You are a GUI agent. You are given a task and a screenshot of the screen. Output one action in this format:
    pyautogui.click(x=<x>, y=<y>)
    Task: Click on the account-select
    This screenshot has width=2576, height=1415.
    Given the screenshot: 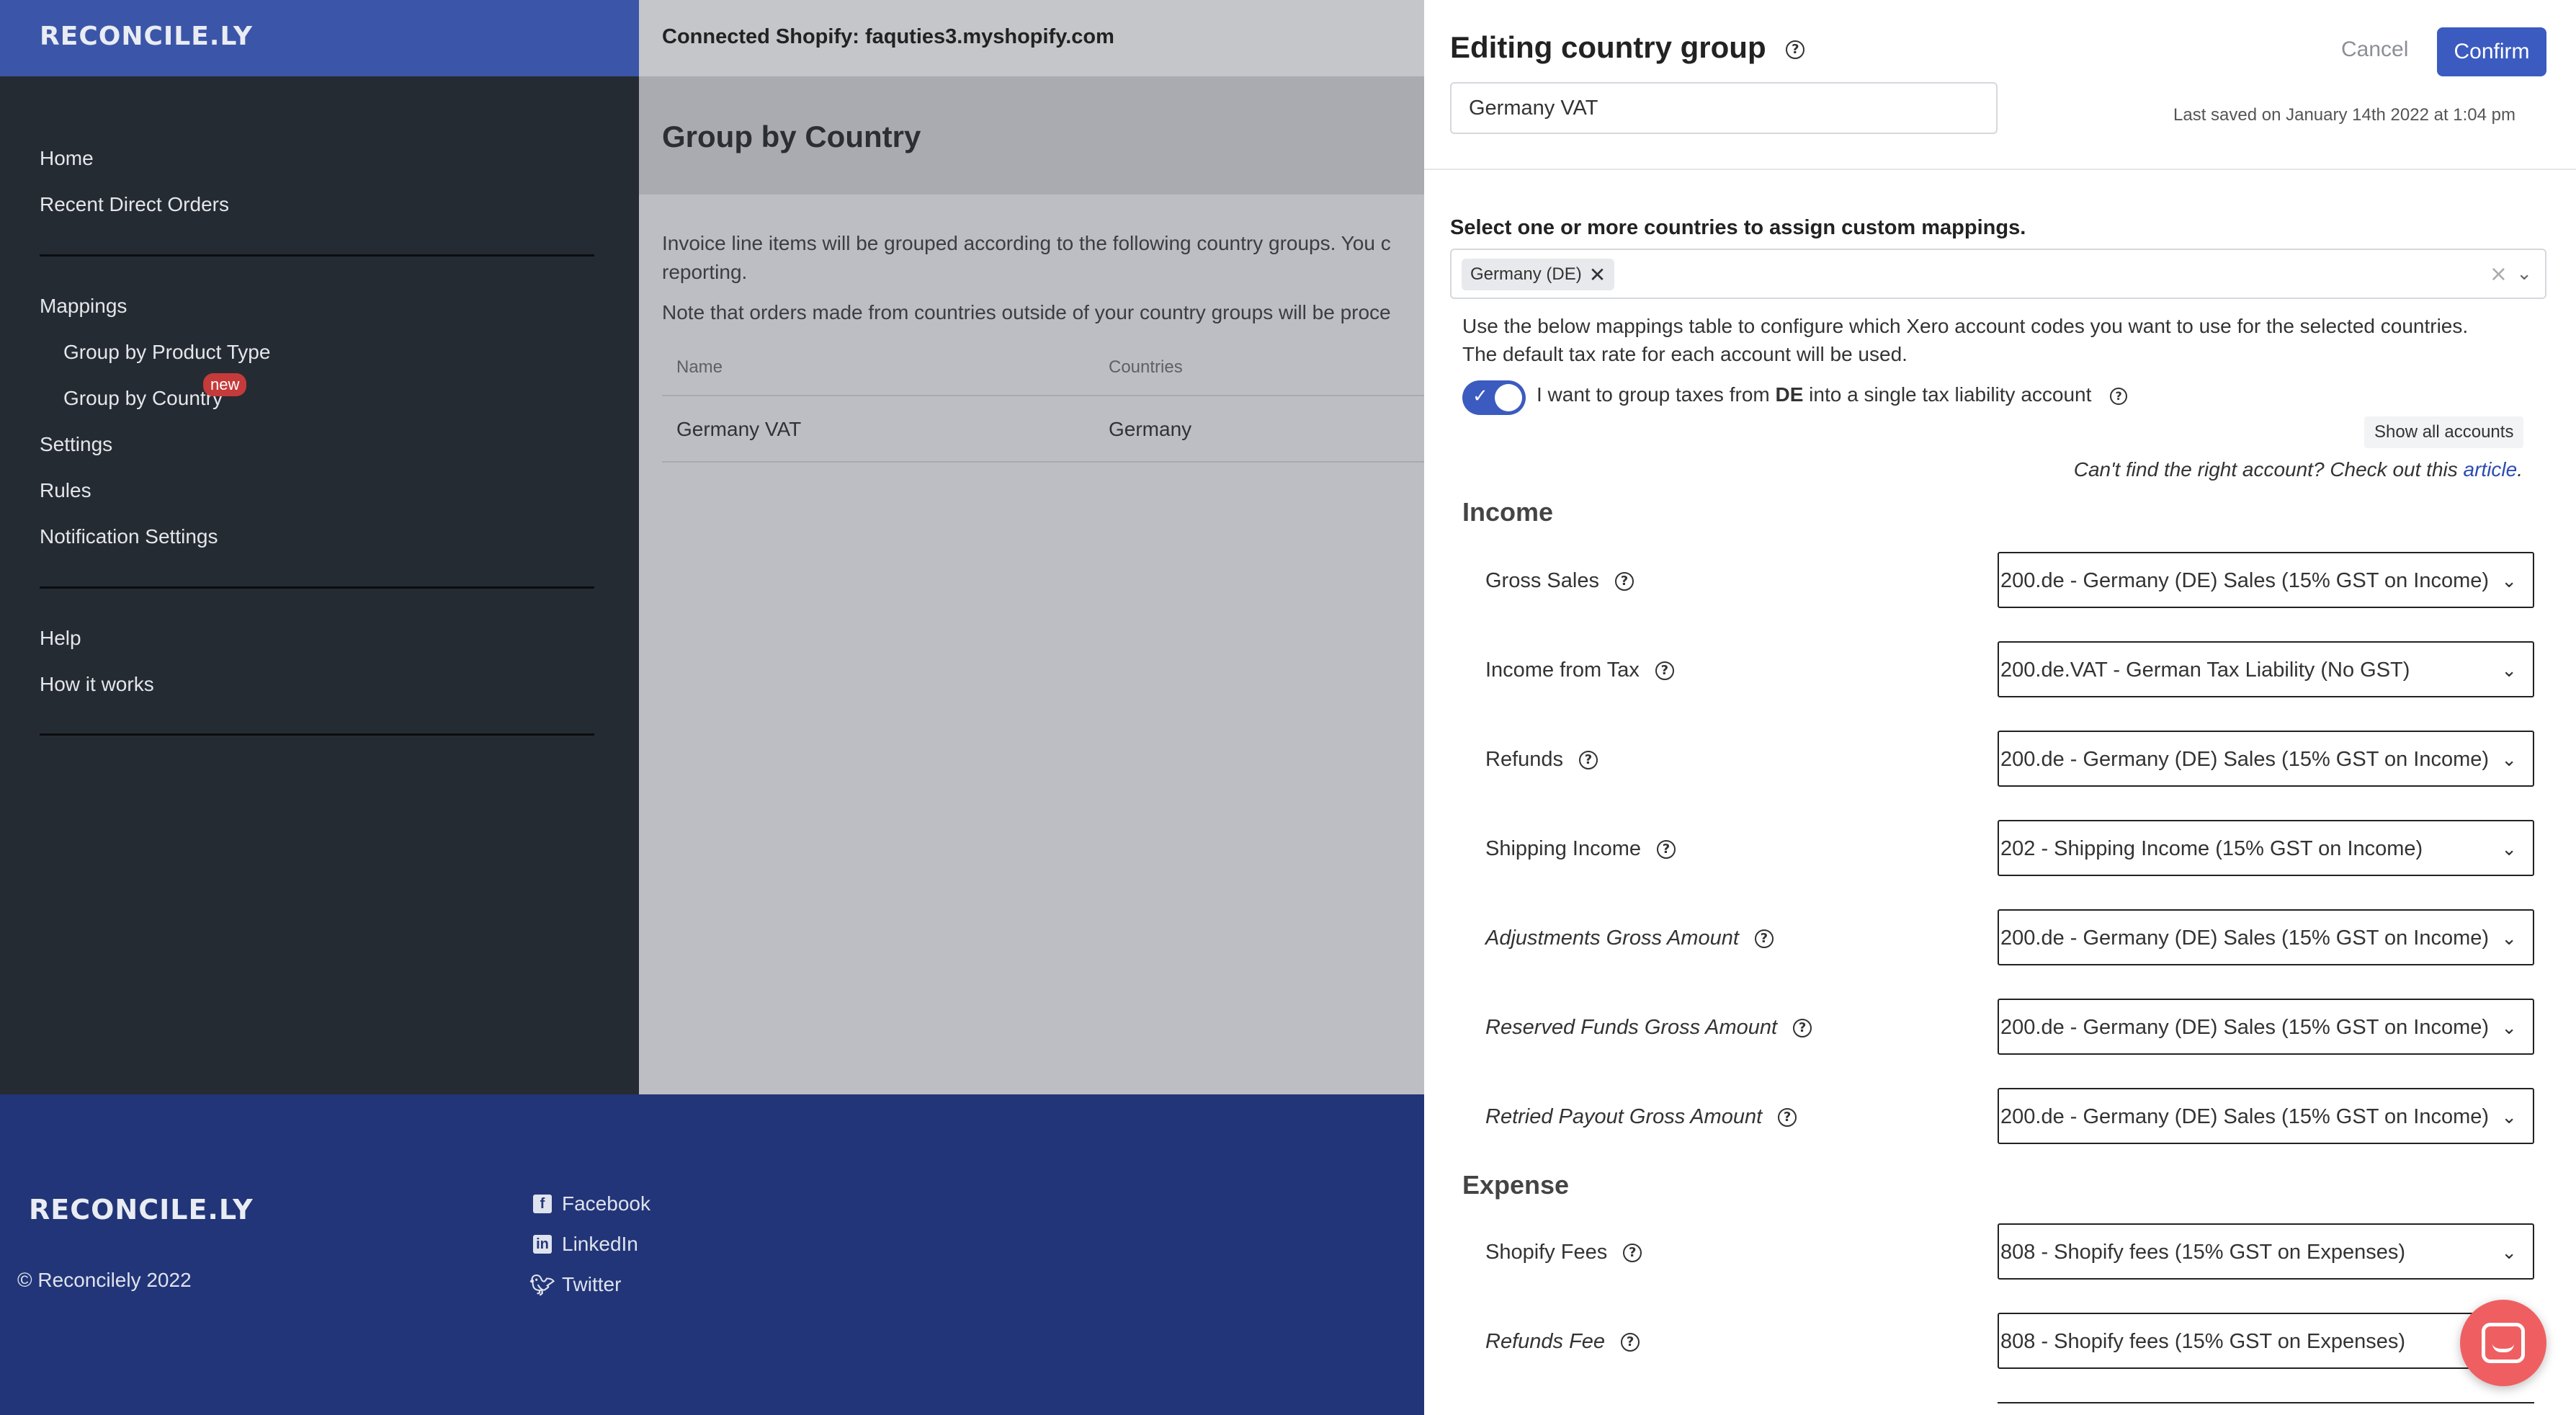 What is the action you would take?
    pyautogui.click(x=2266, y=1408)
    